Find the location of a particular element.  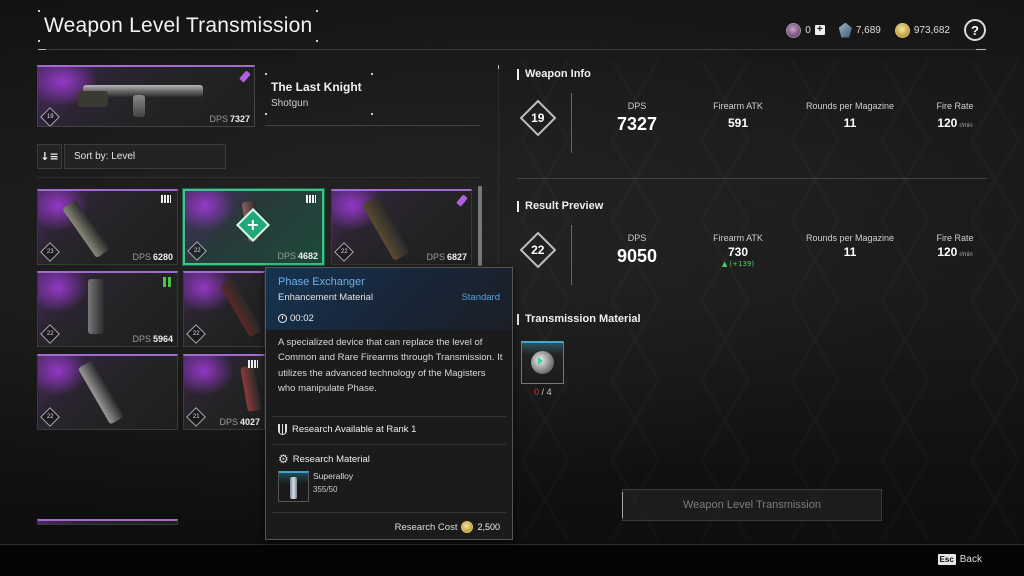

green-shell-ammo-icon is located at coordinates (167, 282).